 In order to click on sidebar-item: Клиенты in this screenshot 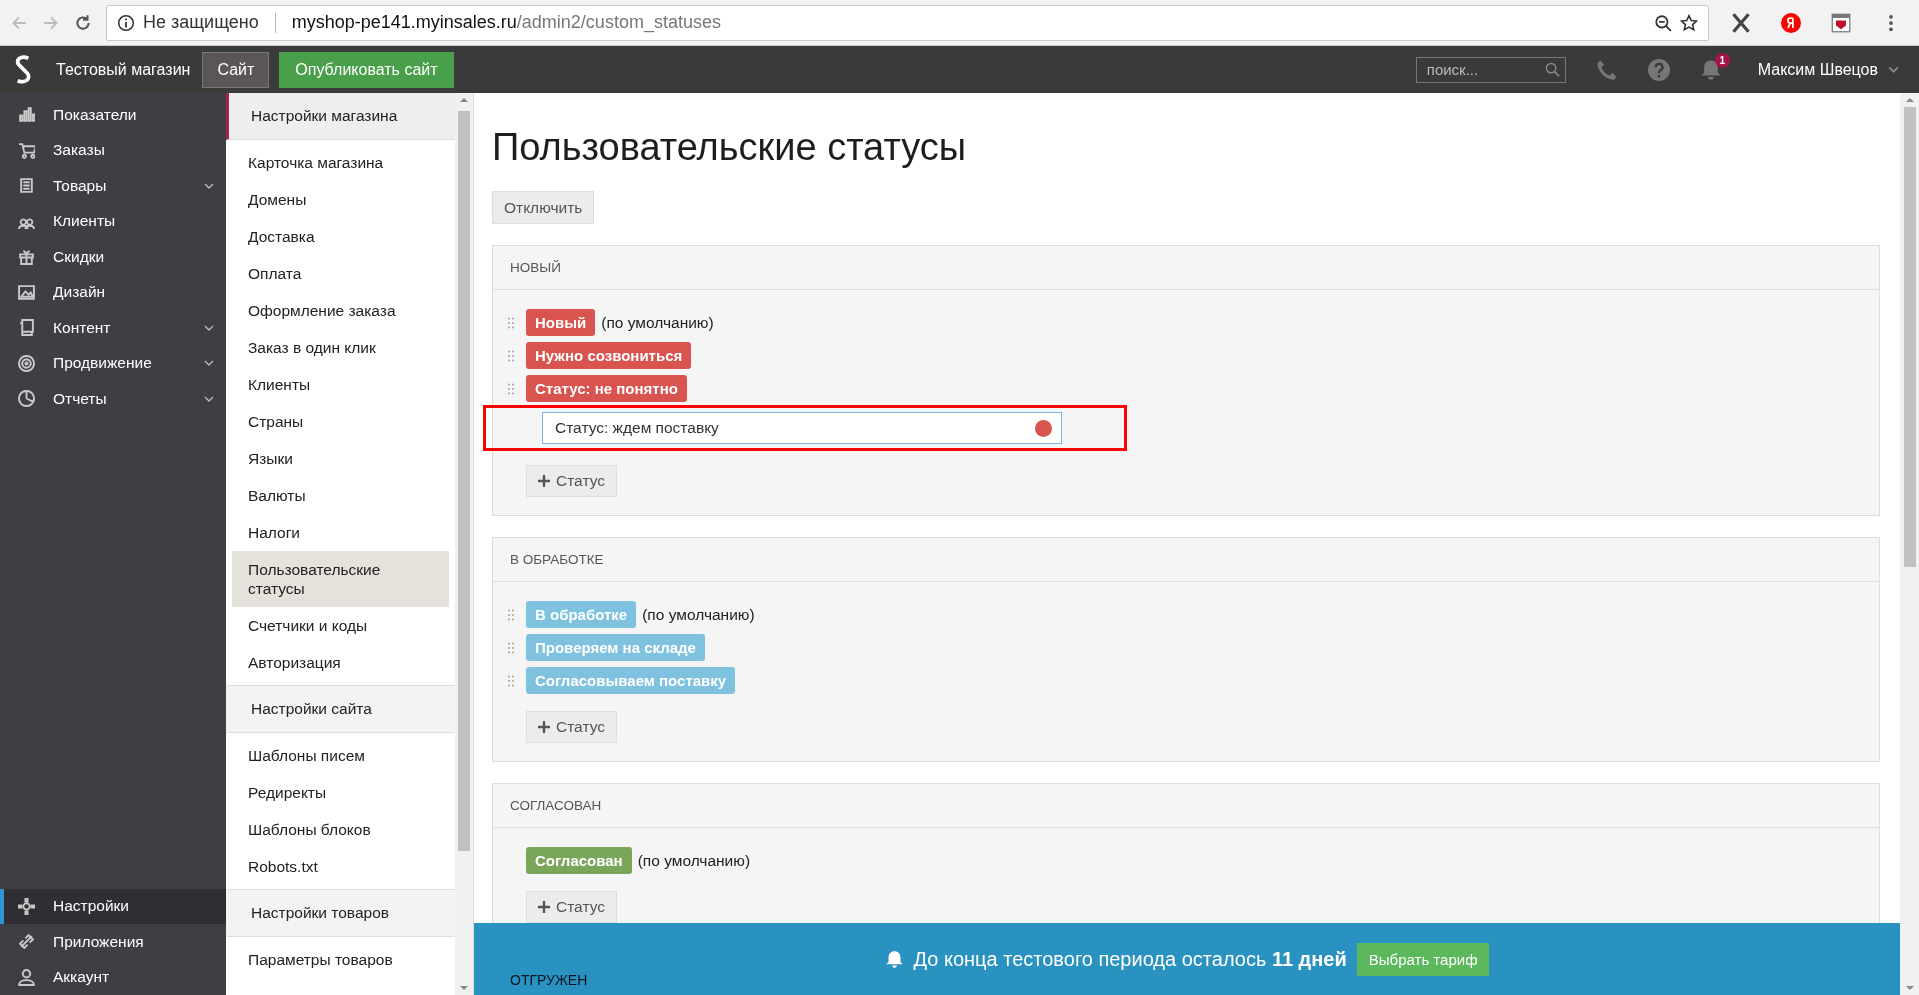, I will do `click(113, 221)`.